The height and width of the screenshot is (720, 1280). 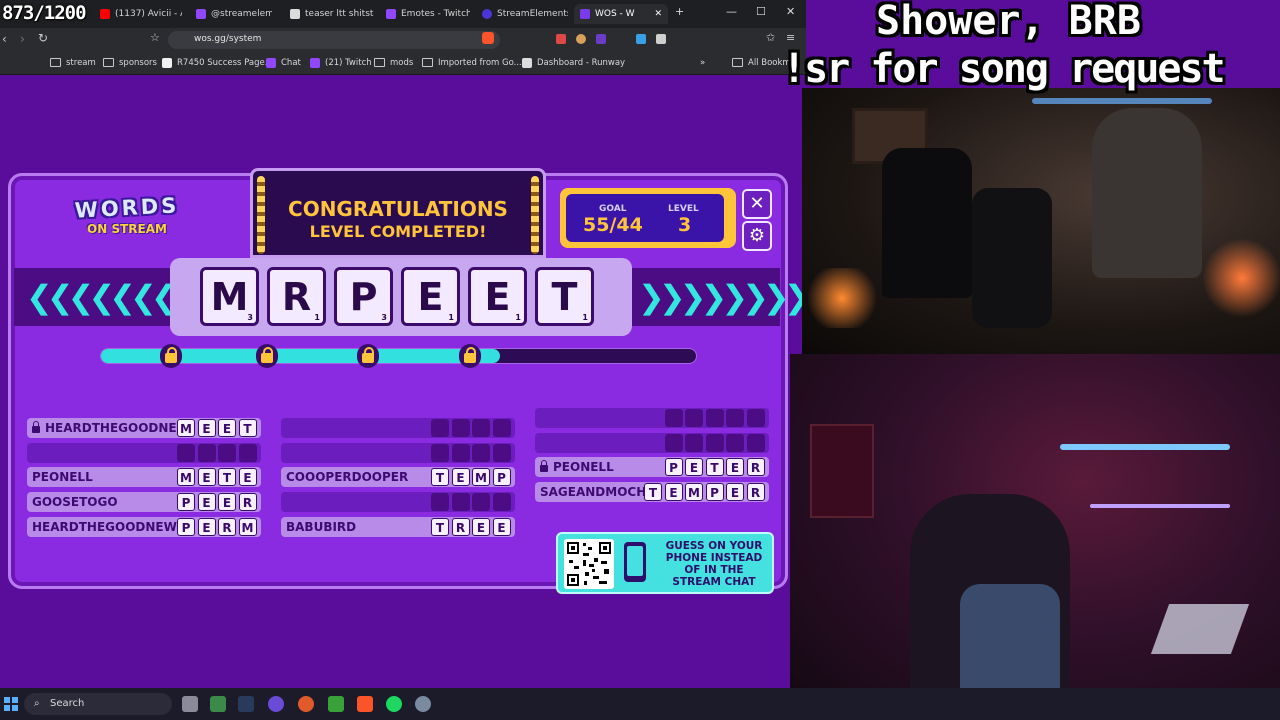 I want to click on forward-icon: ›, so click(x=22, y=39).